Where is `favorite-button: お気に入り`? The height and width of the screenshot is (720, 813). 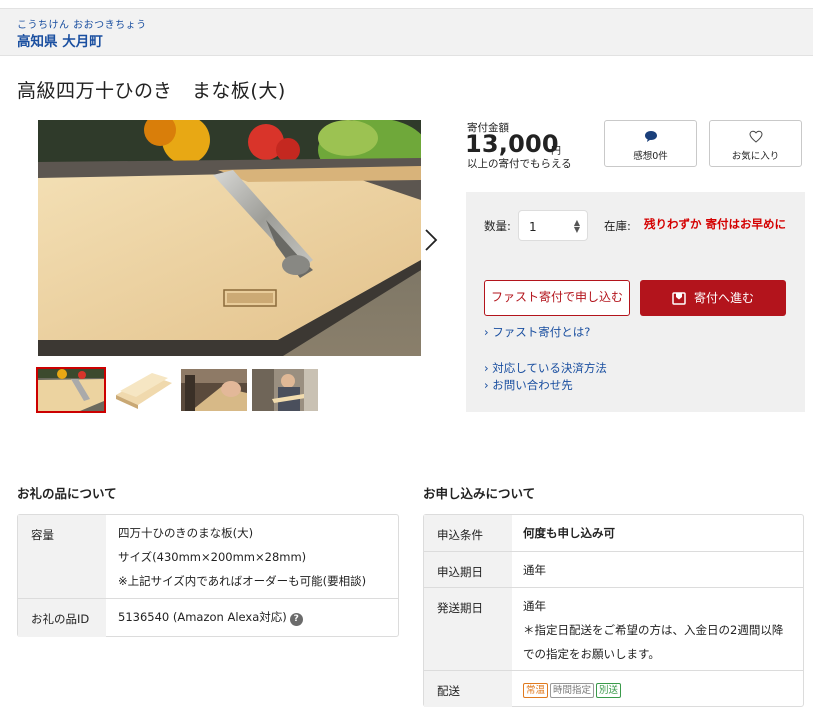 favorite-button: お気に入り is located at coordinates (755, 143).